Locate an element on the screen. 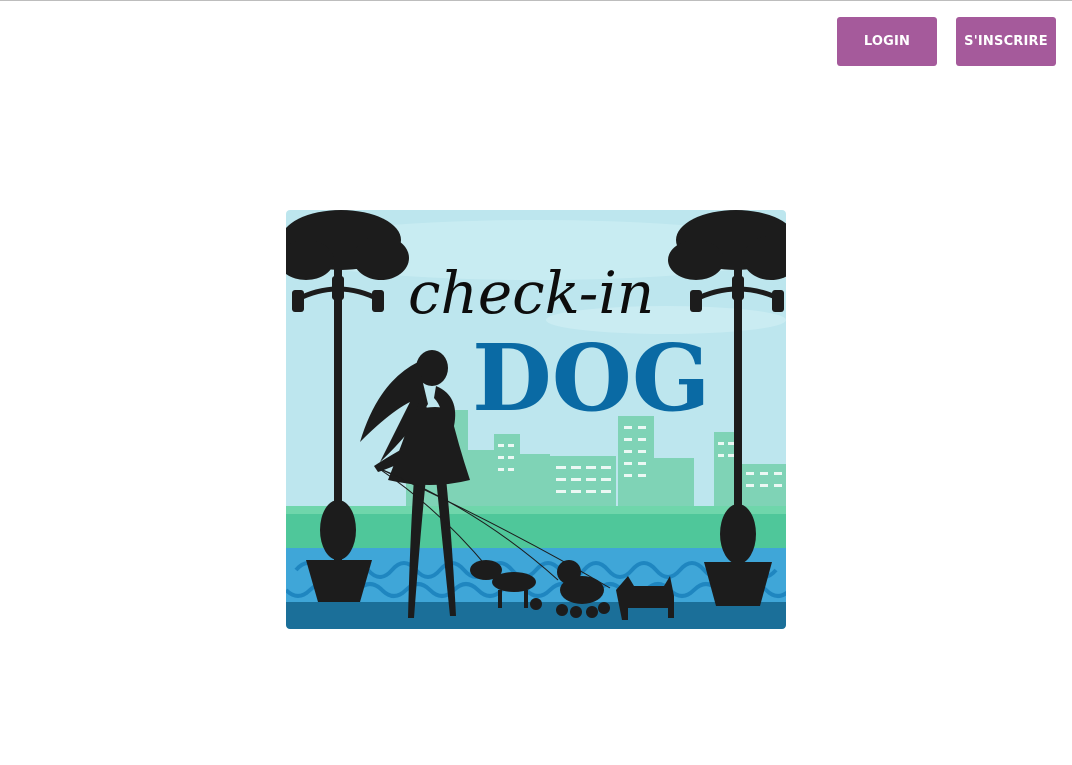 The image size is (1072, 765). logo-text-check-in: check-in is located at coordinates (531, 293).